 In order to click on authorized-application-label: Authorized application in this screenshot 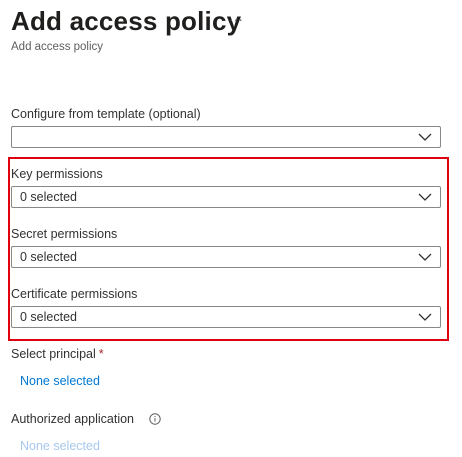, I will do `click(72, 419)`.